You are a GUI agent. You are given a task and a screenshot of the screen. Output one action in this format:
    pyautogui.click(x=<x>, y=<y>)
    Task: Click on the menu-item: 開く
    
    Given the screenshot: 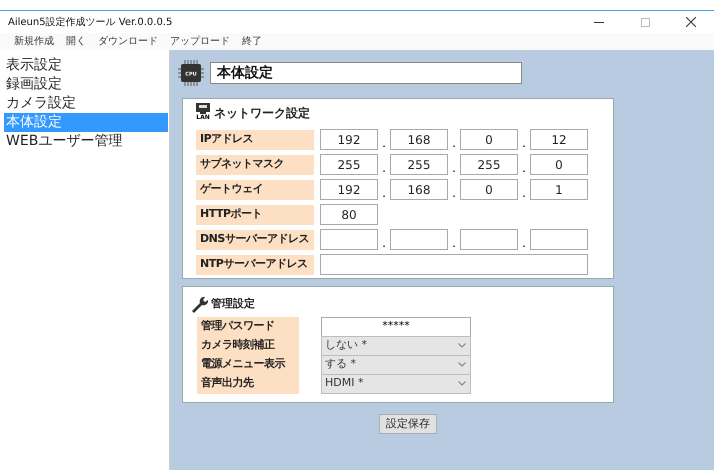 What is the action you would take?
    pyautogui.click(x=76, y=41)
    